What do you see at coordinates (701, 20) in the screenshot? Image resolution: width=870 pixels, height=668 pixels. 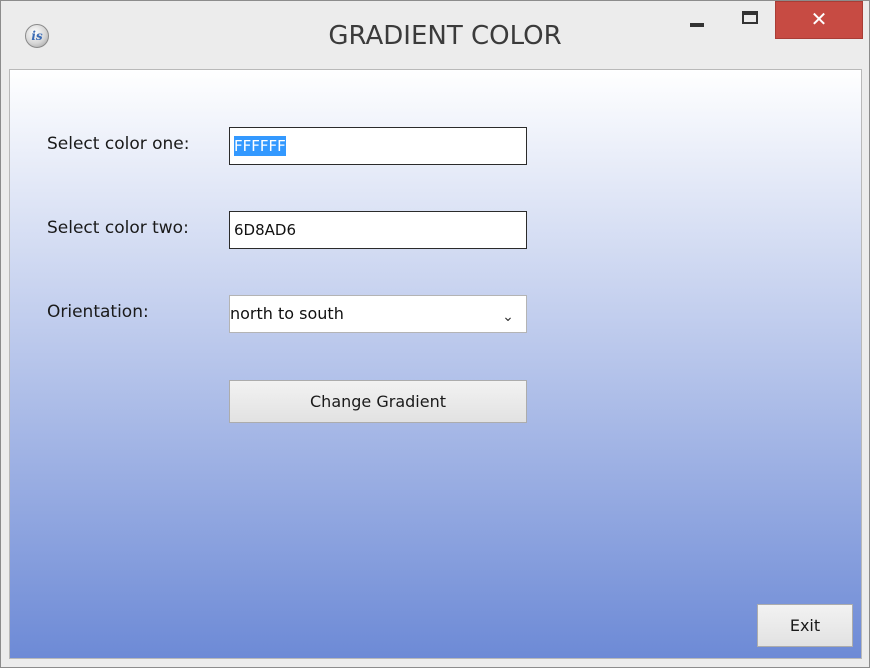 I see `minimize-button` at bounding box center [701, 20].